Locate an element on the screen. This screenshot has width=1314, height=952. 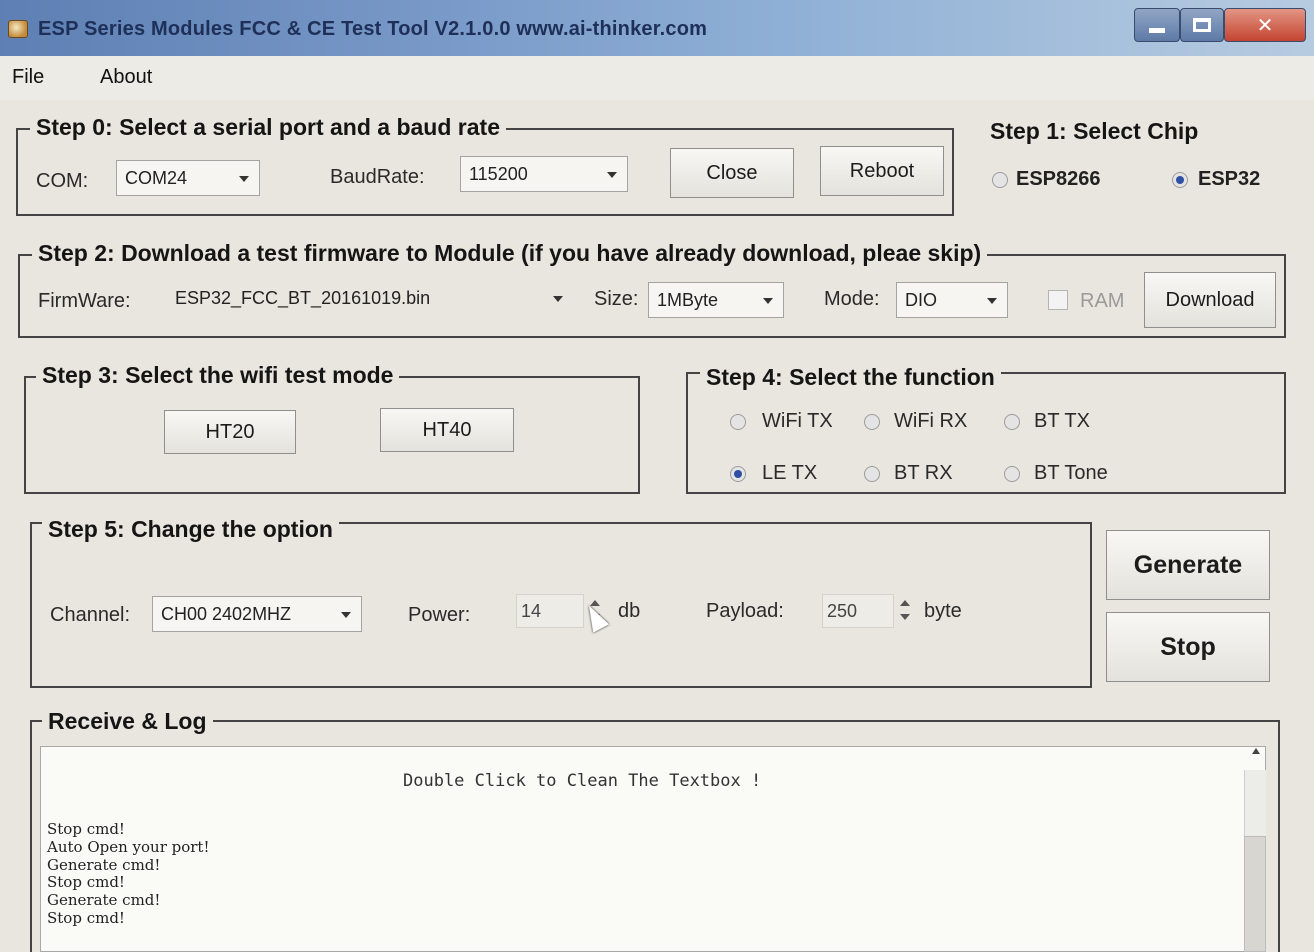
step5-title: Step 5: Change the option is located at coordinates (190, 529).